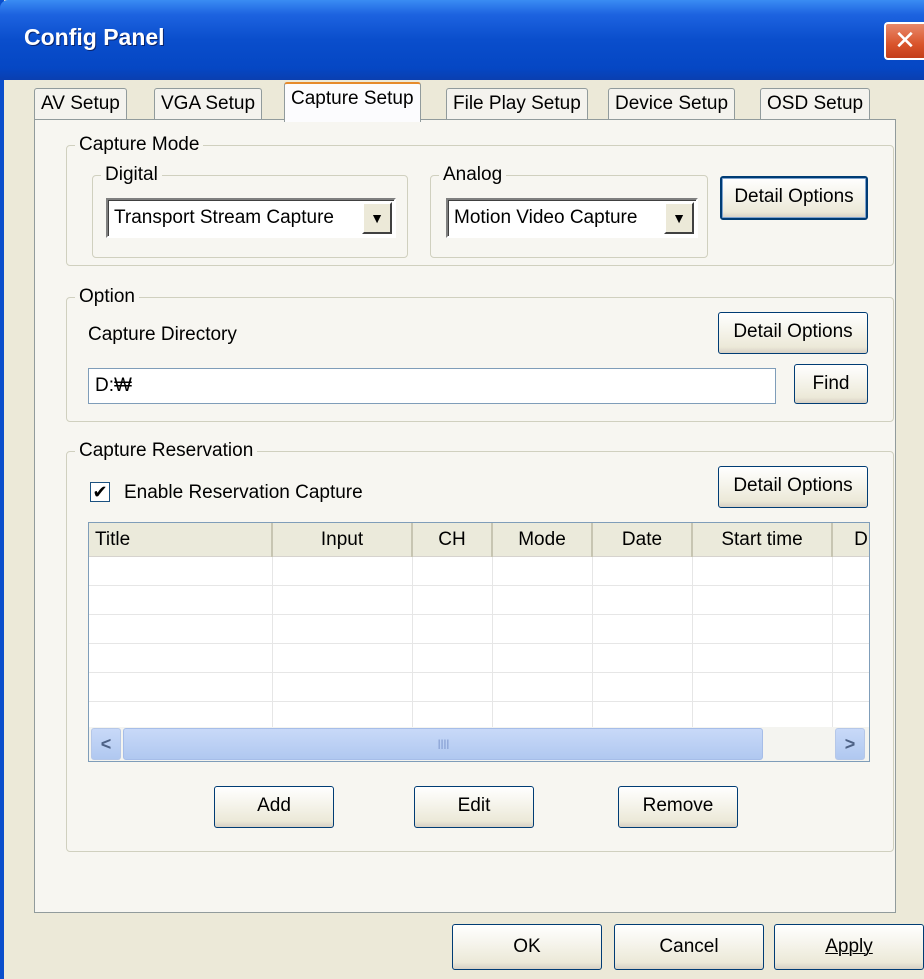  What do you see at coordinates (107, 296) in the screenshot?
I see `option-legend: Option` at bounding box center [107, 296].